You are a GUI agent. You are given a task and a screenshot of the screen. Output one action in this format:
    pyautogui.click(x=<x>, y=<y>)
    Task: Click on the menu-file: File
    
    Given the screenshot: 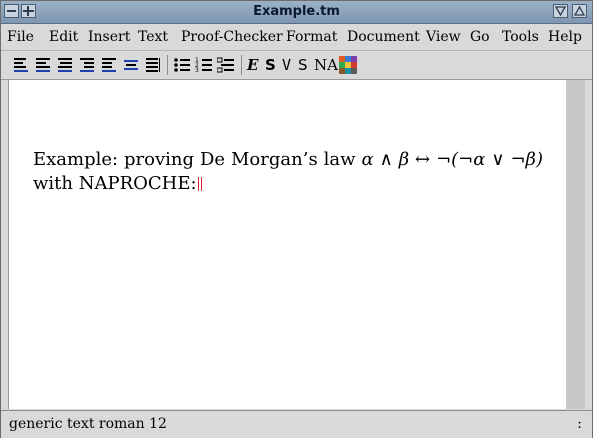 What is the action you would take?
    pyautogui.click(x=20, y=37)
    